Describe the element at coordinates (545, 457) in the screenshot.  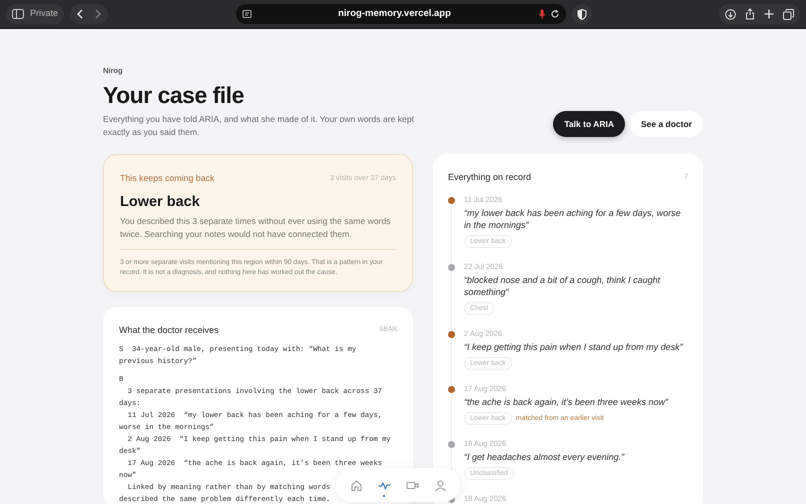
I see `entry-quote: “I get headaches almost every evening.”` at that location.